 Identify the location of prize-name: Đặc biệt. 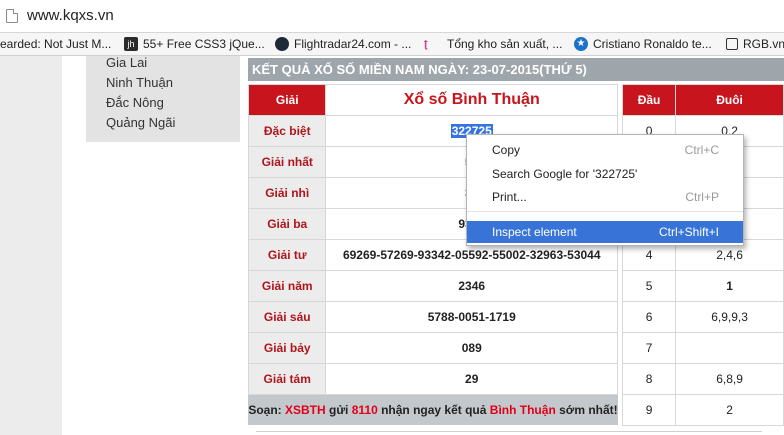
(287, 131).